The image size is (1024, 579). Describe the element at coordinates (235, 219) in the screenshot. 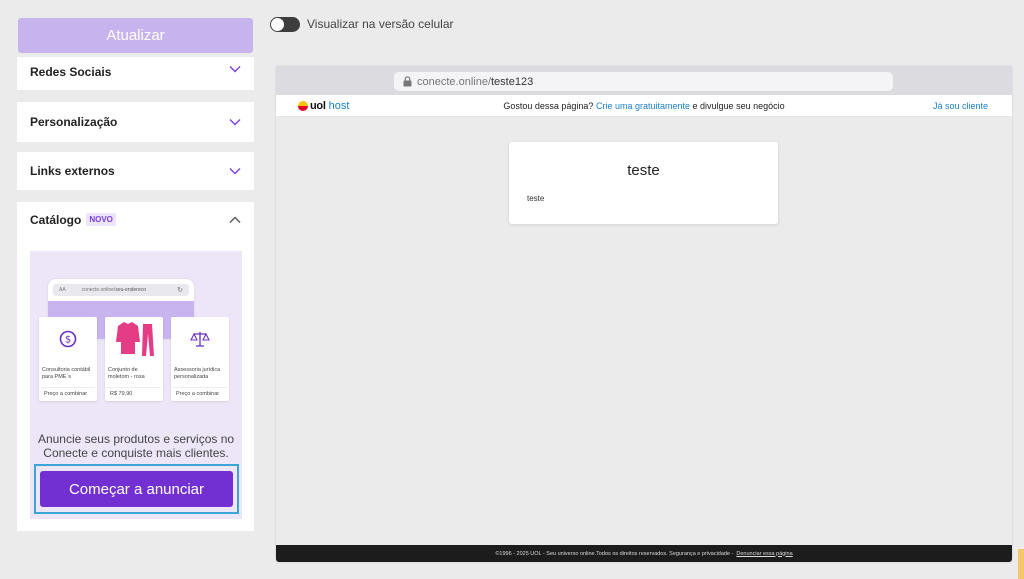

I see `chevron-up-icon` at that location.